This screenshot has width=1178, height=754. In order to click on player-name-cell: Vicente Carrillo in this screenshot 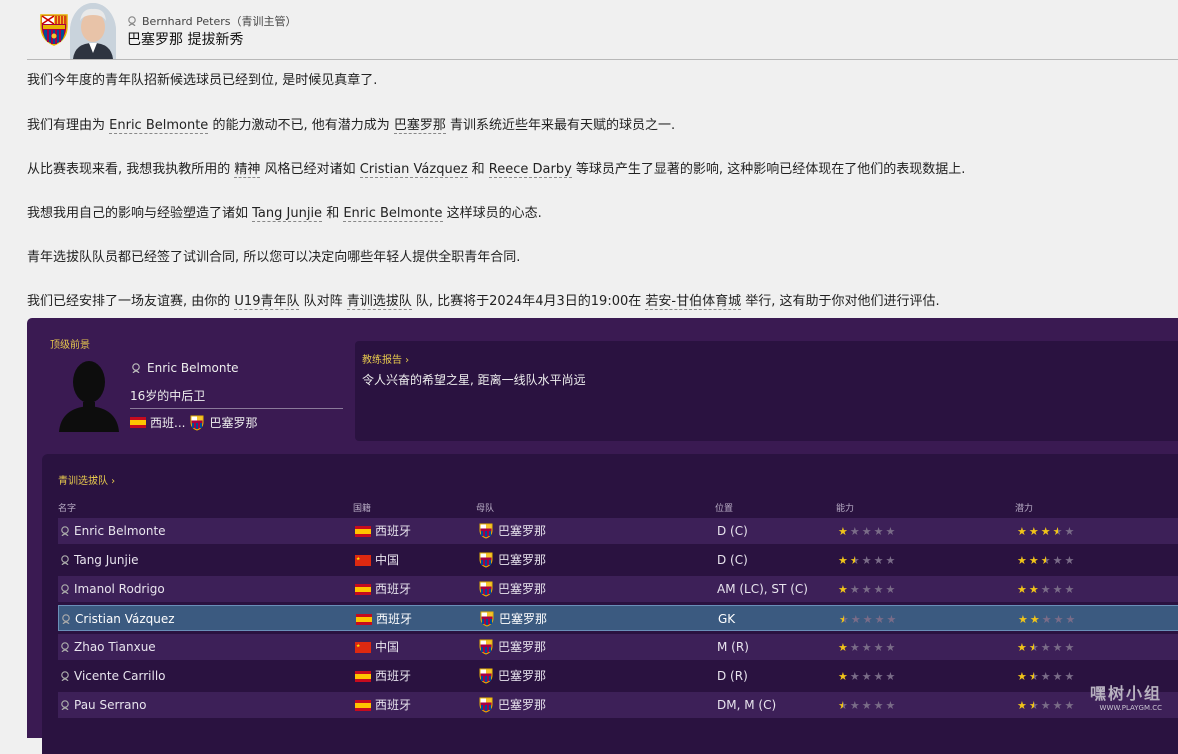, I will do `click(113, 676)`.